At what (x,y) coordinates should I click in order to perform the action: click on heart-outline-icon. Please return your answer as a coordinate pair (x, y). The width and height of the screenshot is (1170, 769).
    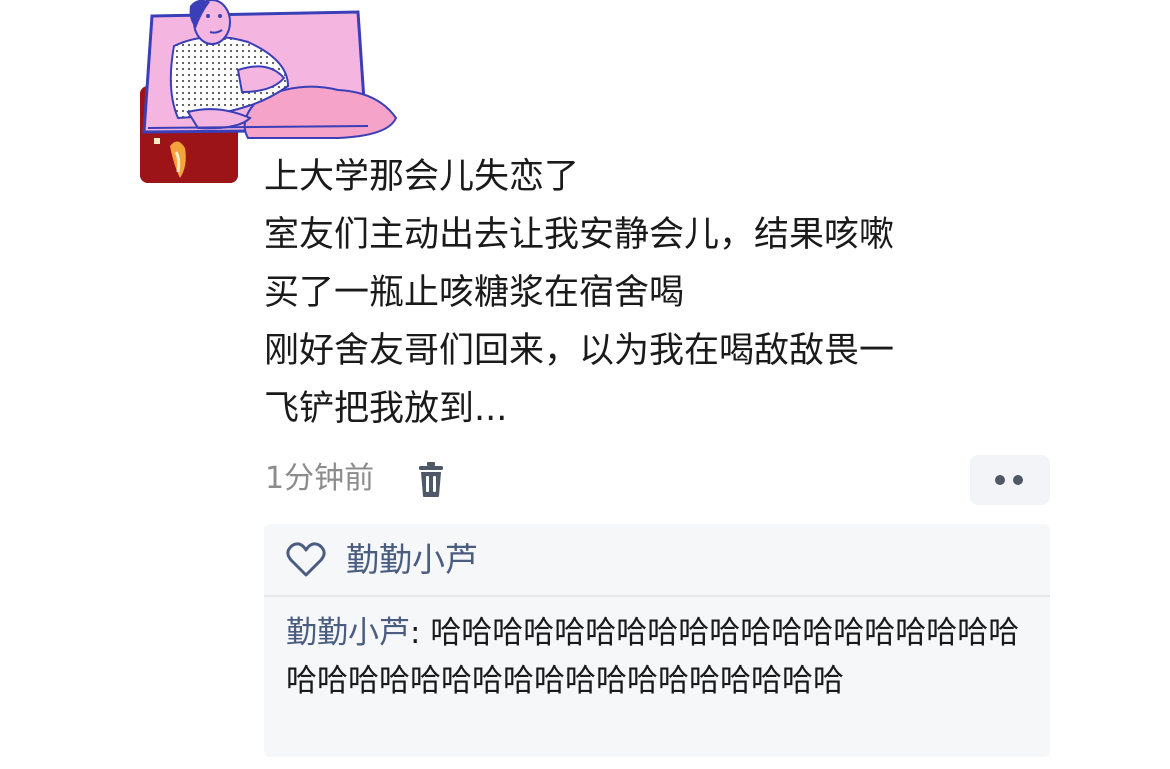
    Looking at the image, I should click on (306, 560).